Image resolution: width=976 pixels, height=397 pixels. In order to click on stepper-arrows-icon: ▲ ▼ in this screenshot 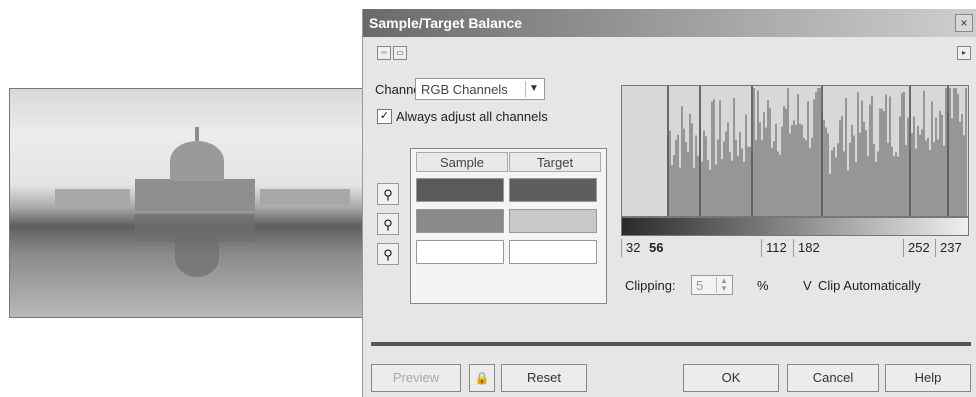, I will do `click(723, 285)`.